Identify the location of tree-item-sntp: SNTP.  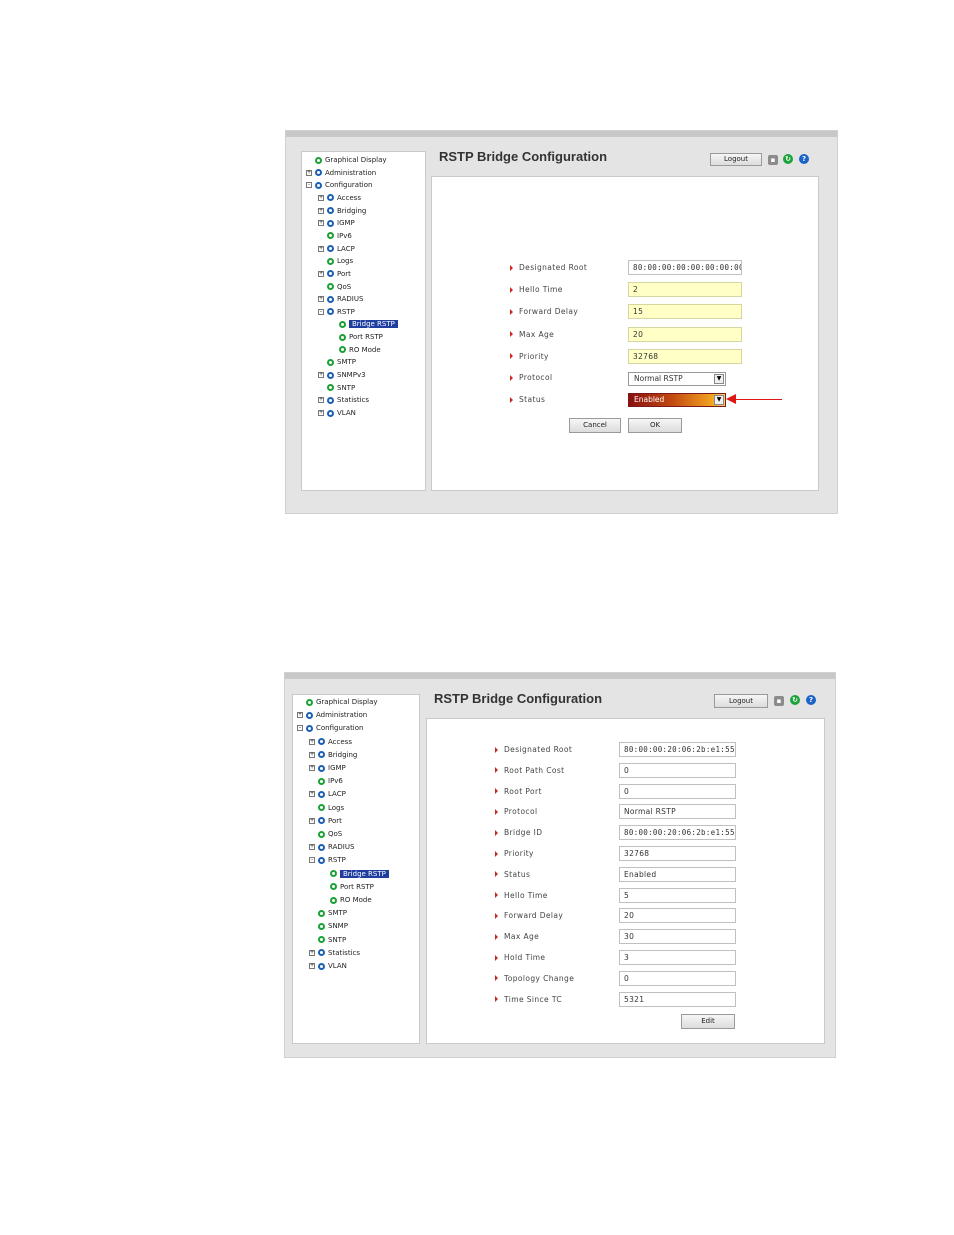
(336, 388).